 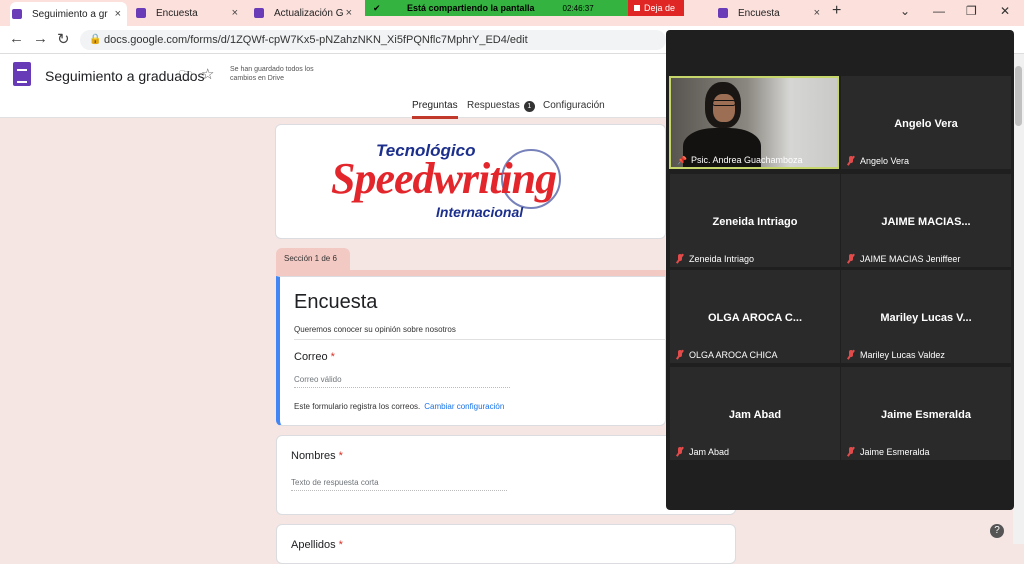 What do you see at coordinates (506, 544) in the screenshot?
I see `question-card-apellidos: Apellidos *` at bounding box center [506, 544].